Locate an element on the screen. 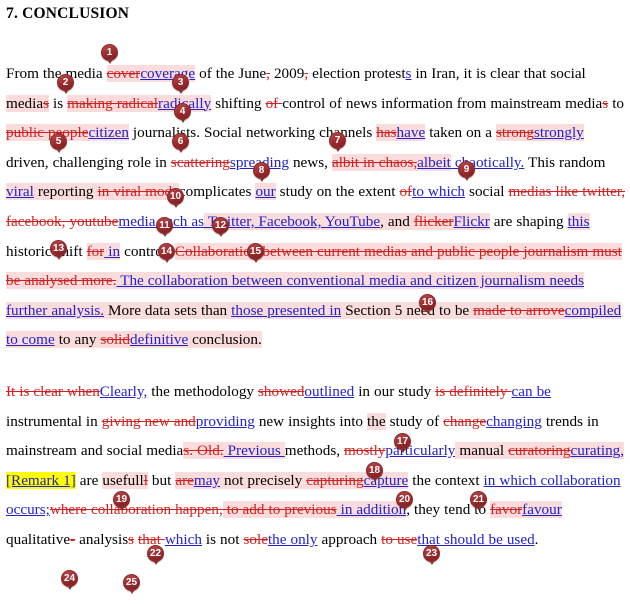 Image resolution: width=630 pixels, height=604 pixels. deleted-text: public people is located at coordinates (47, 133).